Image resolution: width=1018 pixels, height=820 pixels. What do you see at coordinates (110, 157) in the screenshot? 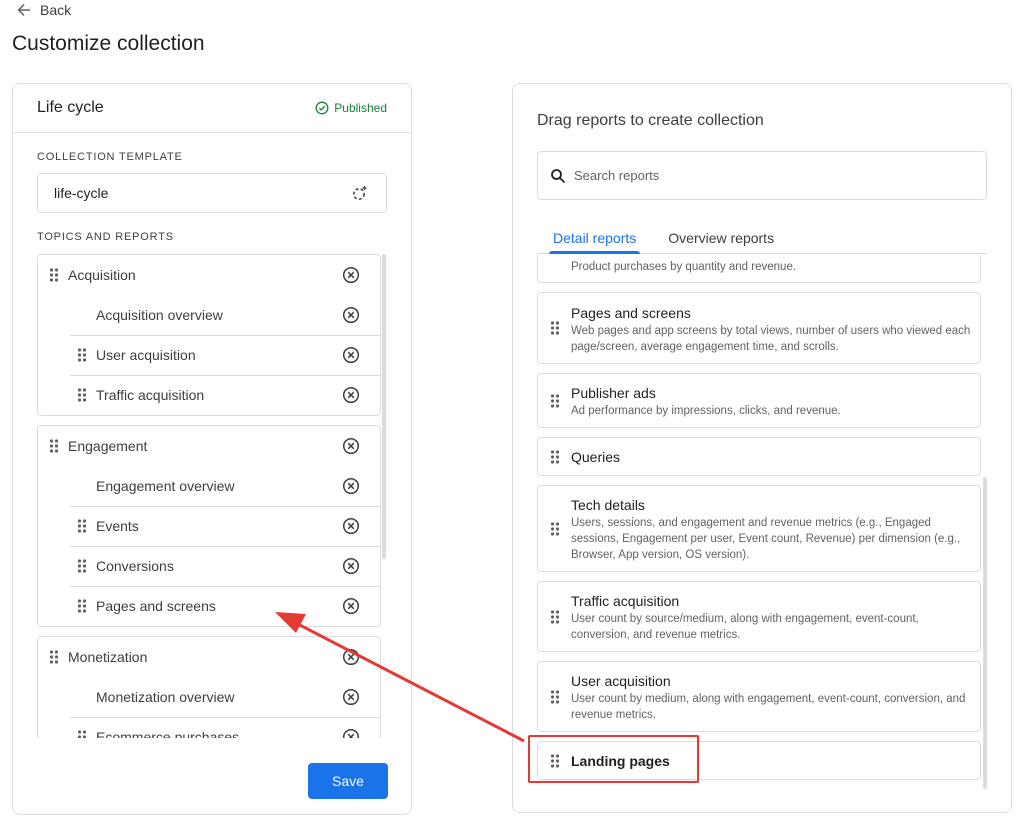
I see `collection-template-label: COLLECTION TEMPLATE` at bounding box center [110, 157].